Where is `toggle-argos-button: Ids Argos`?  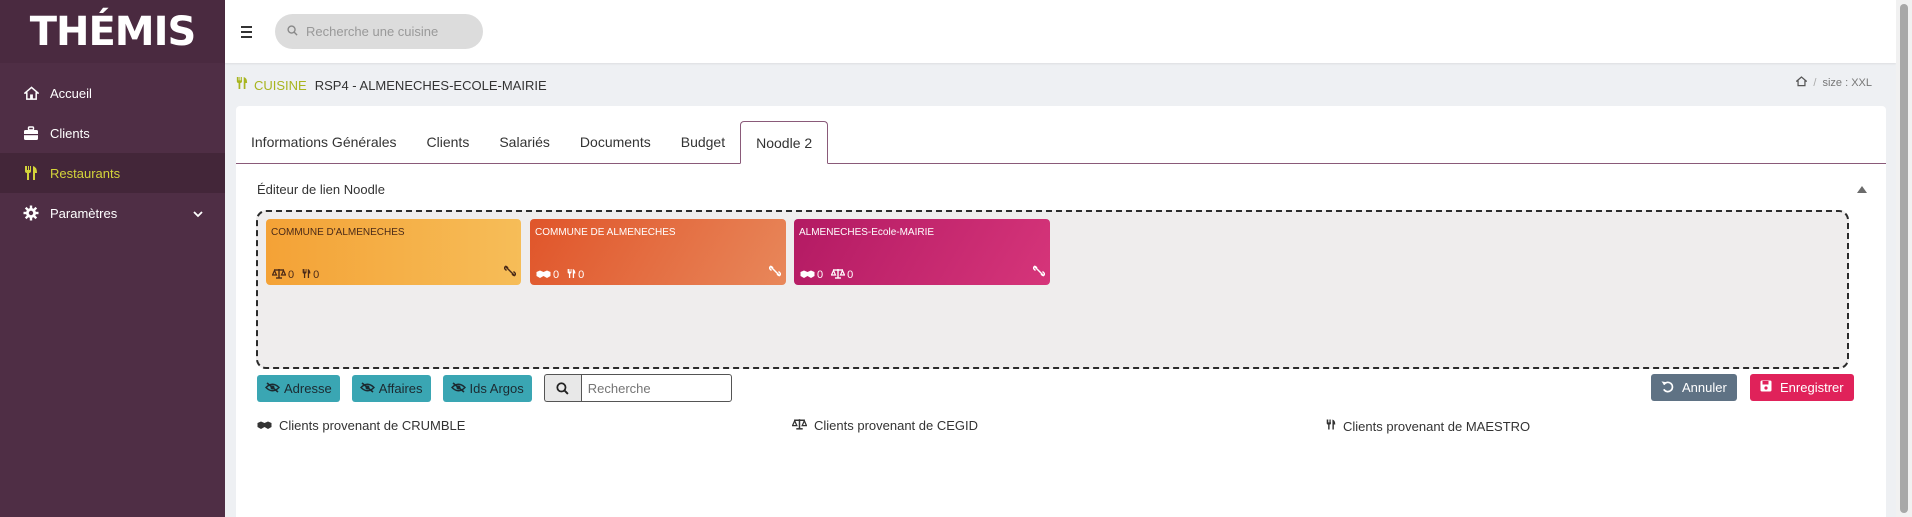
toggle-argos-button: Ids Argos is located at coordinates (487, 388).